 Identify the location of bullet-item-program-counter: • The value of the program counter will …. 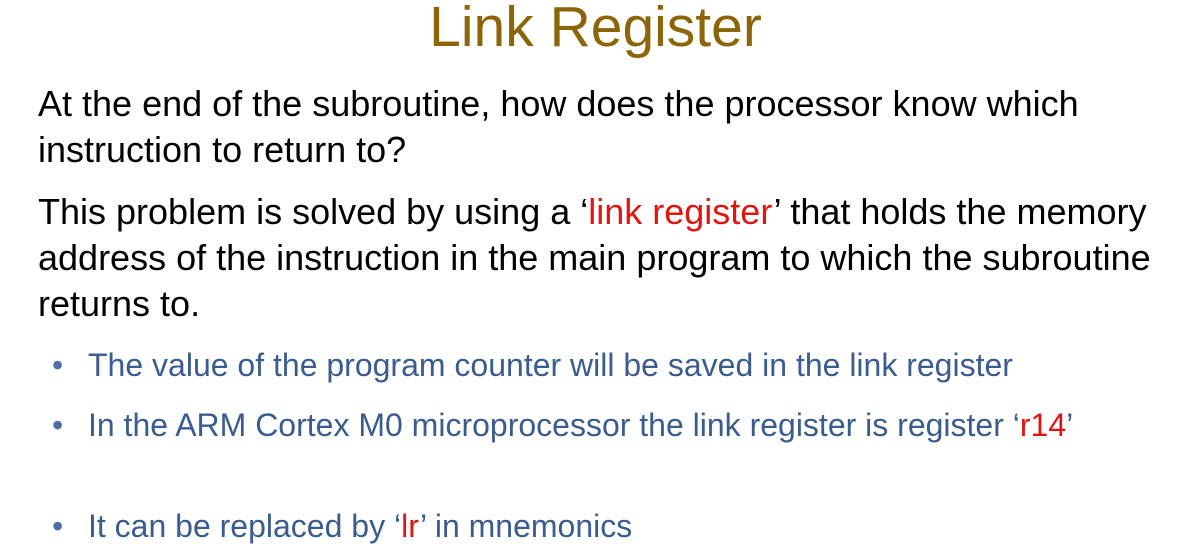
(602, 365).